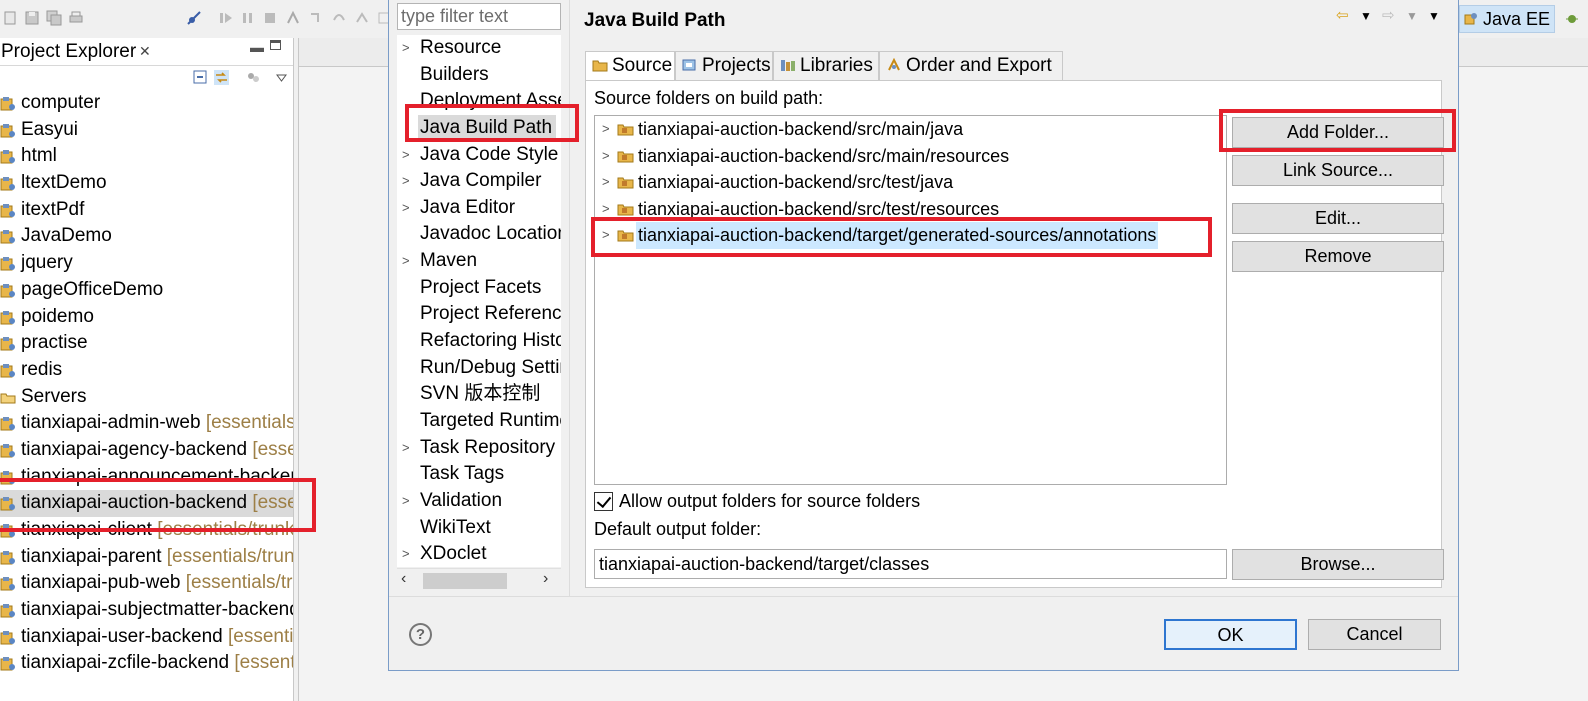  Describe the element at coordinates (146, 236) in the screenshot. I see `project-item: JavaDemo` at that location.